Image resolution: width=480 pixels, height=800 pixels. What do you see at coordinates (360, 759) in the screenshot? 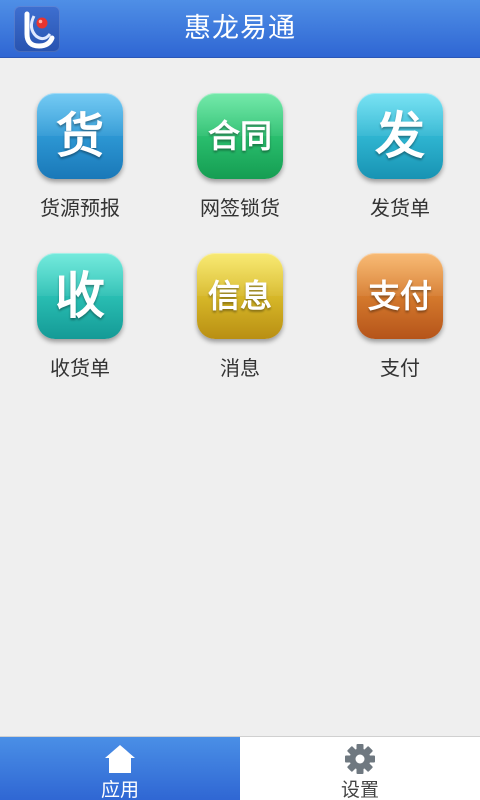
I see `gear-icon` at bounding box center [360, 759].